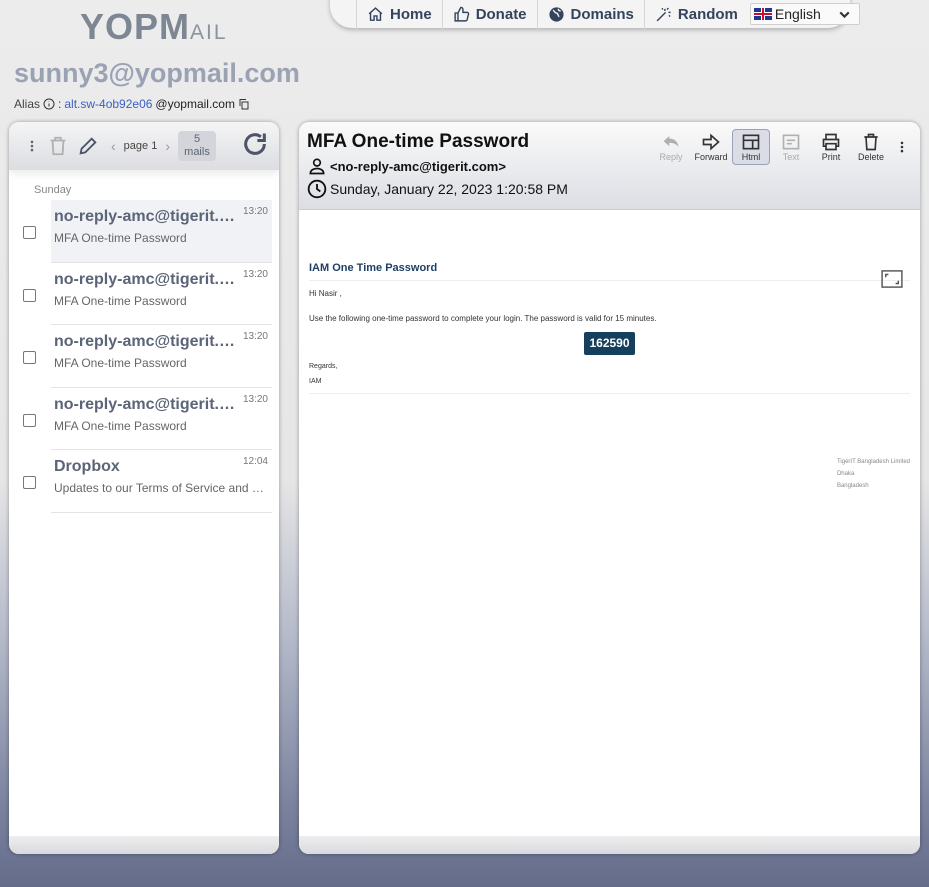 The image size is (929, 887). What do you see at coordinates (449, 189) in the screenshot?
I see `message-date: Sunday, January 22, 2023 1:20:58 PM` at bounding box center [449, 189].